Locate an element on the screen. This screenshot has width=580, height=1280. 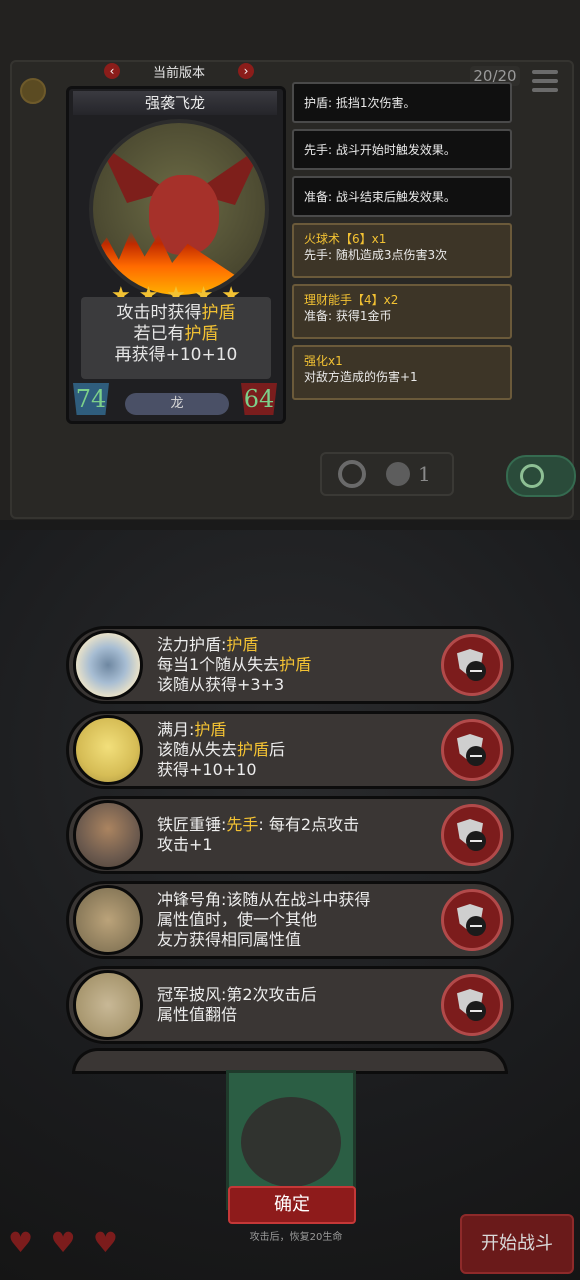
effect-blacksmith-hammer: 铁匠重锤:先手: 每有2点攻击 攻击+1 is located at coordinates (290, 835).